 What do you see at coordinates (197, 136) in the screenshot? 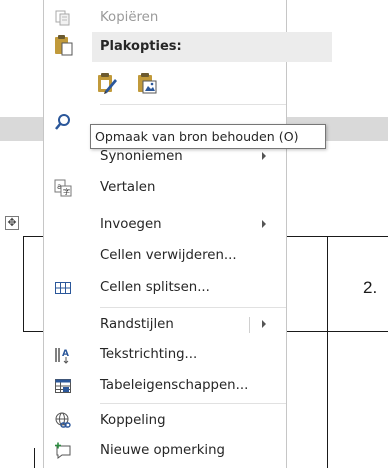
I see `tooltip-text: Opmaak van bron behouden (O)` at bounding box center [197, 136].